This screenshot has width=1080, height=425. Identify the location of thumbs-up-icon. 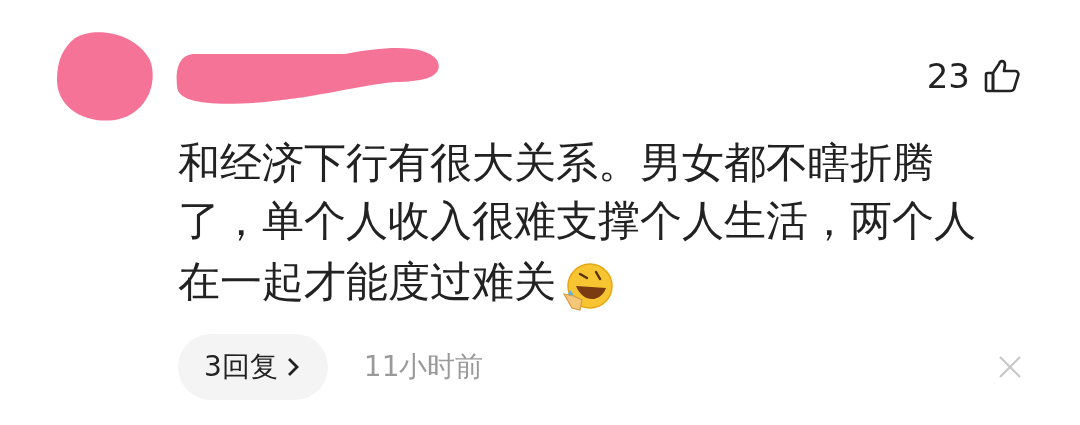
(1002, 76).